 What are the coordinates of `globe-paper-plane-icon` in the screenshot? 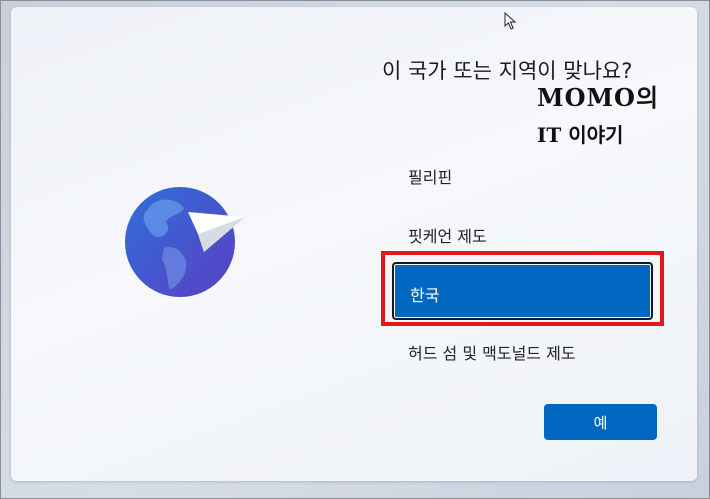 It's located at (185, 242).